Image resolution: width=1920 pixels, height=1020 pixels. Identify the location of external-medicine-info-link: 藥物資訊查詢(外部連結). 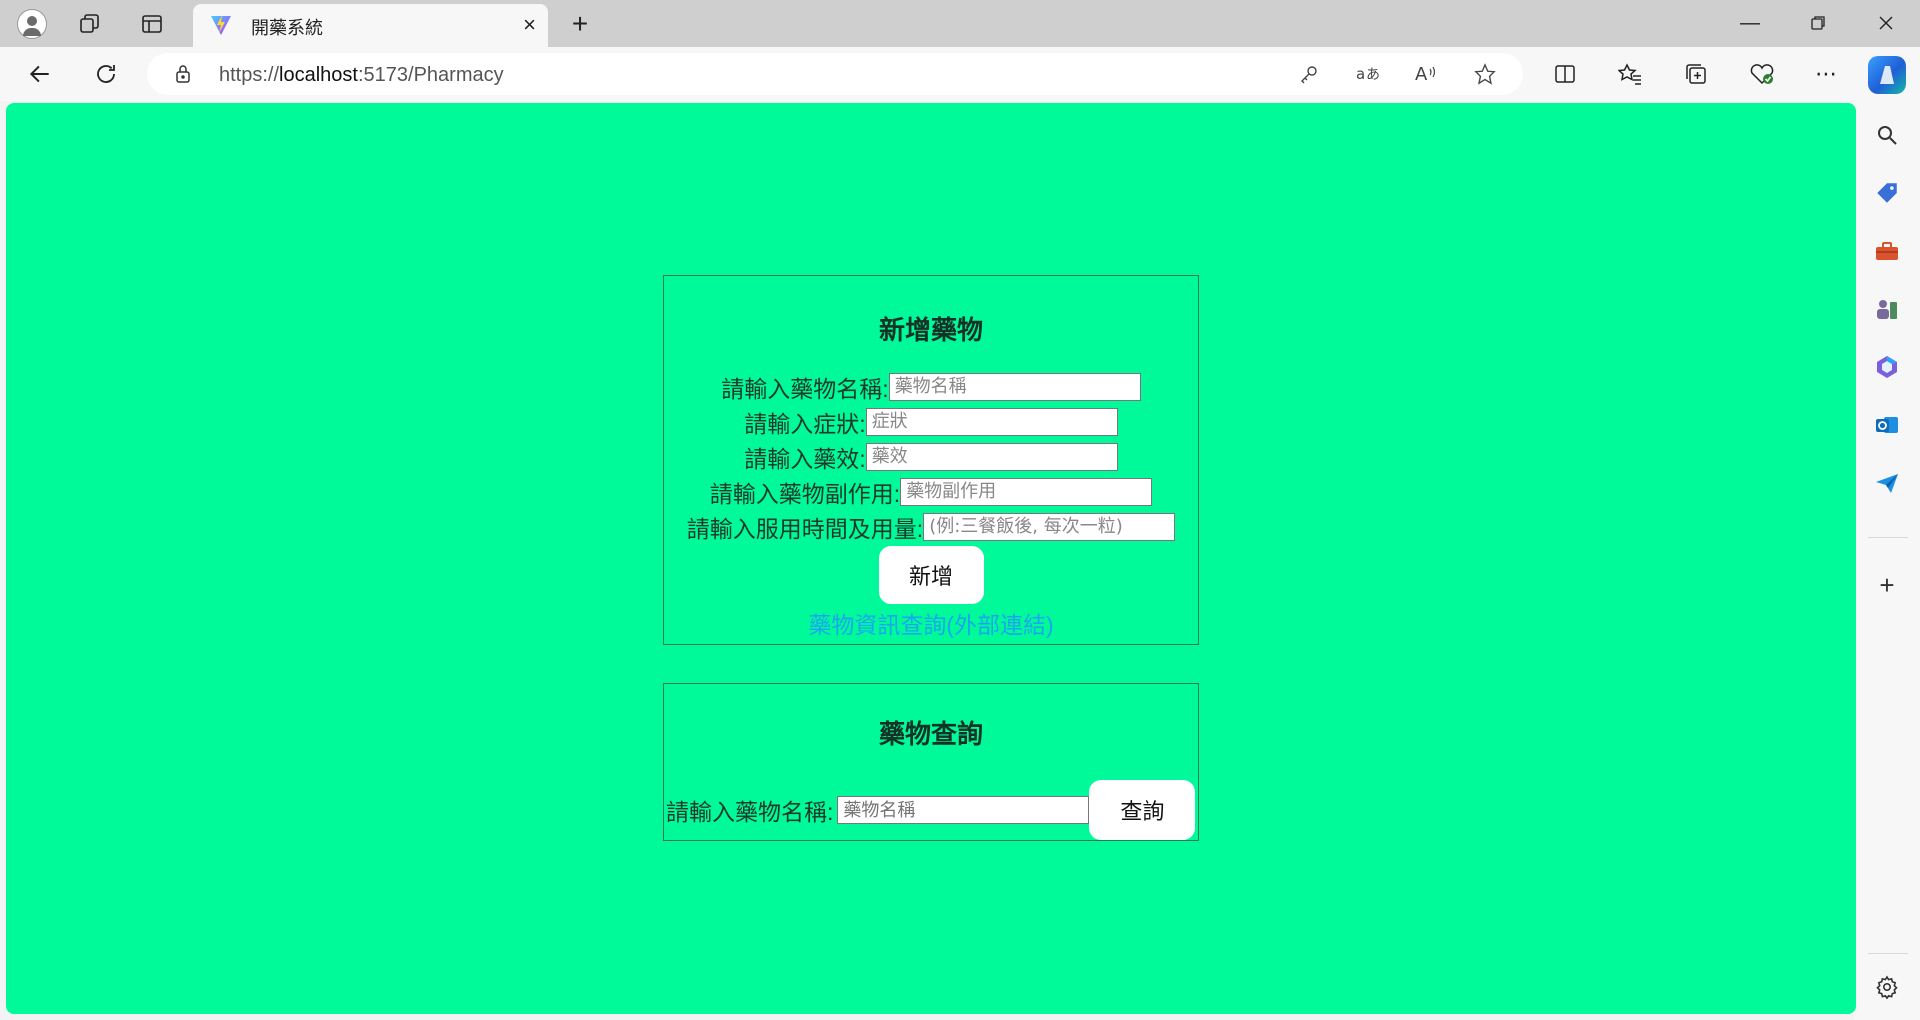
(930, 625).